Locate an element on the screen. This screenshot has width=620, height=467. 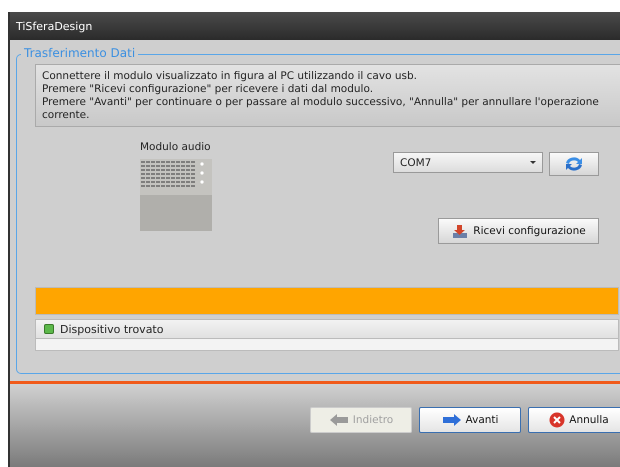
next-button: Avanti is located at coordinates (470, 420).